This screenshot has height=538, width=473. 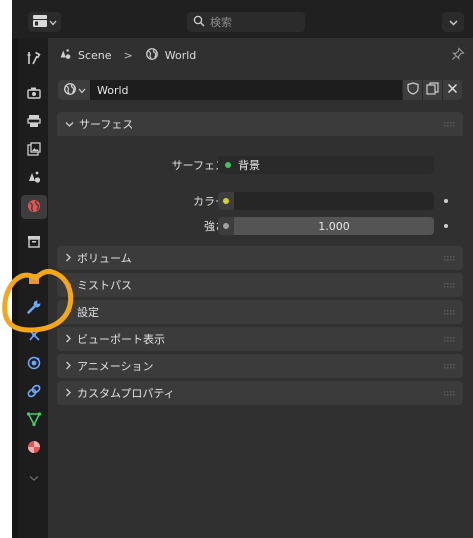 I want to click on tab-physics, so click(x=34, y=364).